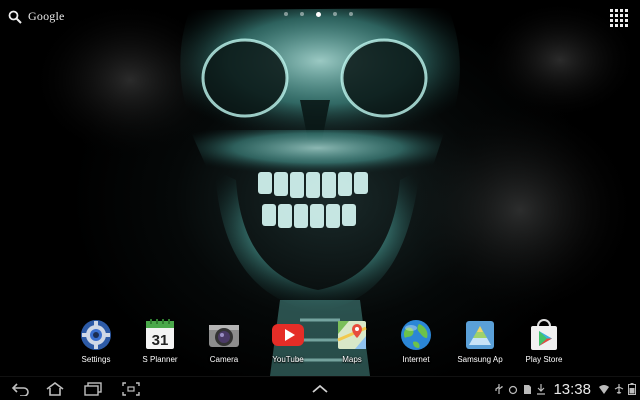 The image size is (640, 400). I want to click on dock-app-youtube: YouTube, so click(288, 341).